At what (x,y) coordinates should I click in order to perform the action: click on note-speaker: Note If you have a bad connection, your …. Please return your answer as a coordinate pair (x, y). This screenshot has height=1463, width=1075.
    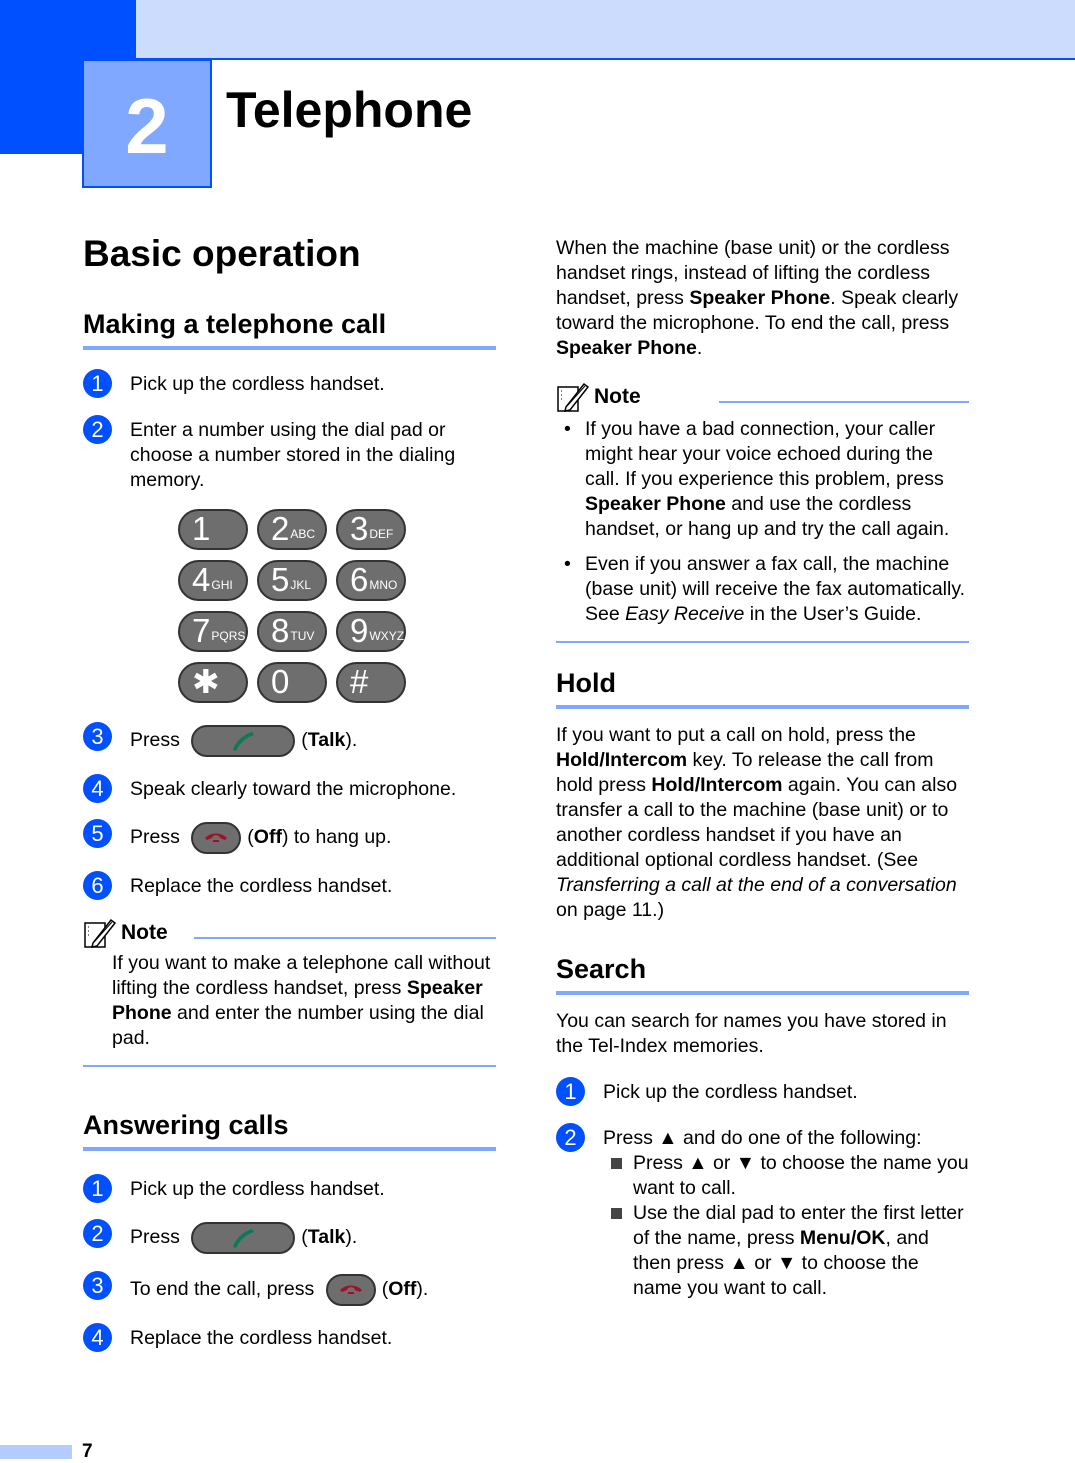
    Looking at the image, I should click on (762, 512).